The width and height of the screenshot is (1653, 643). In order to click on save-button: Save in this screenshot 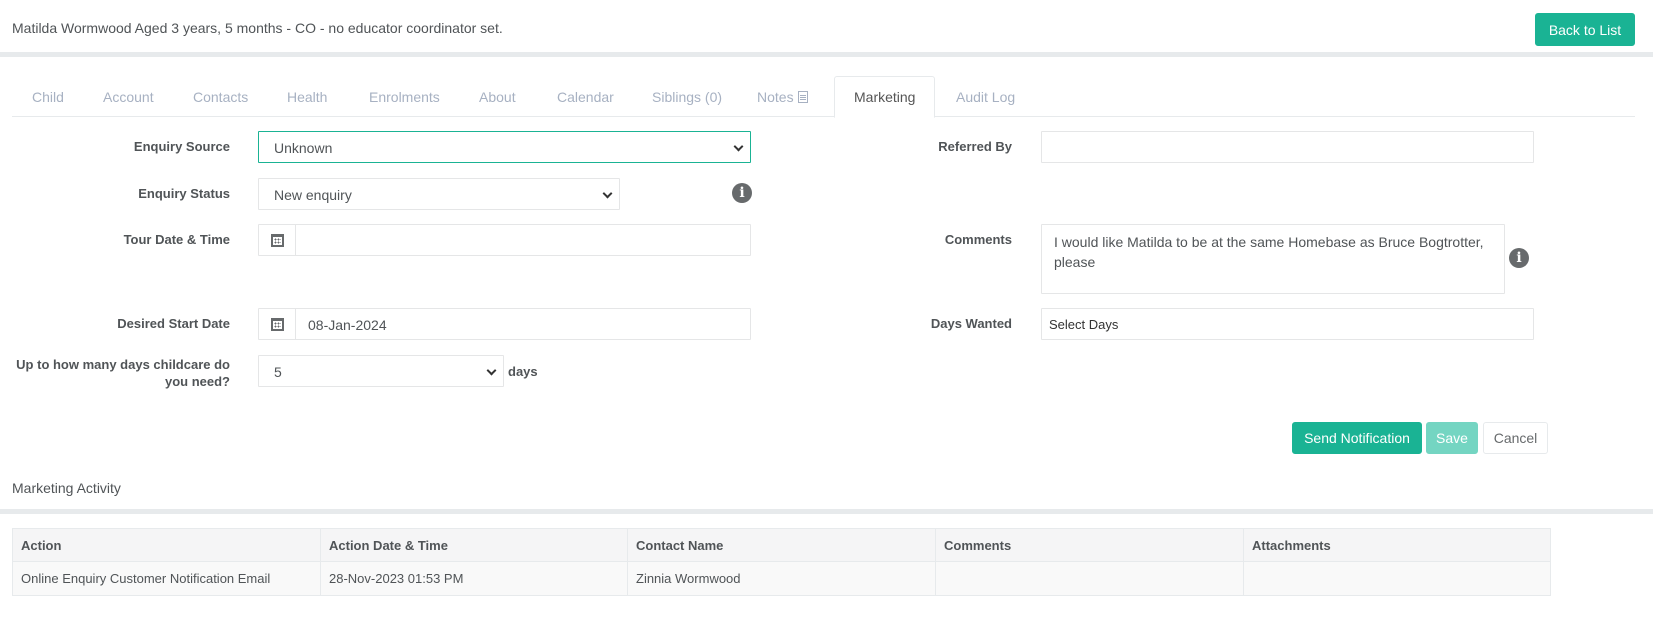, I will do `click(1452, 438)`.